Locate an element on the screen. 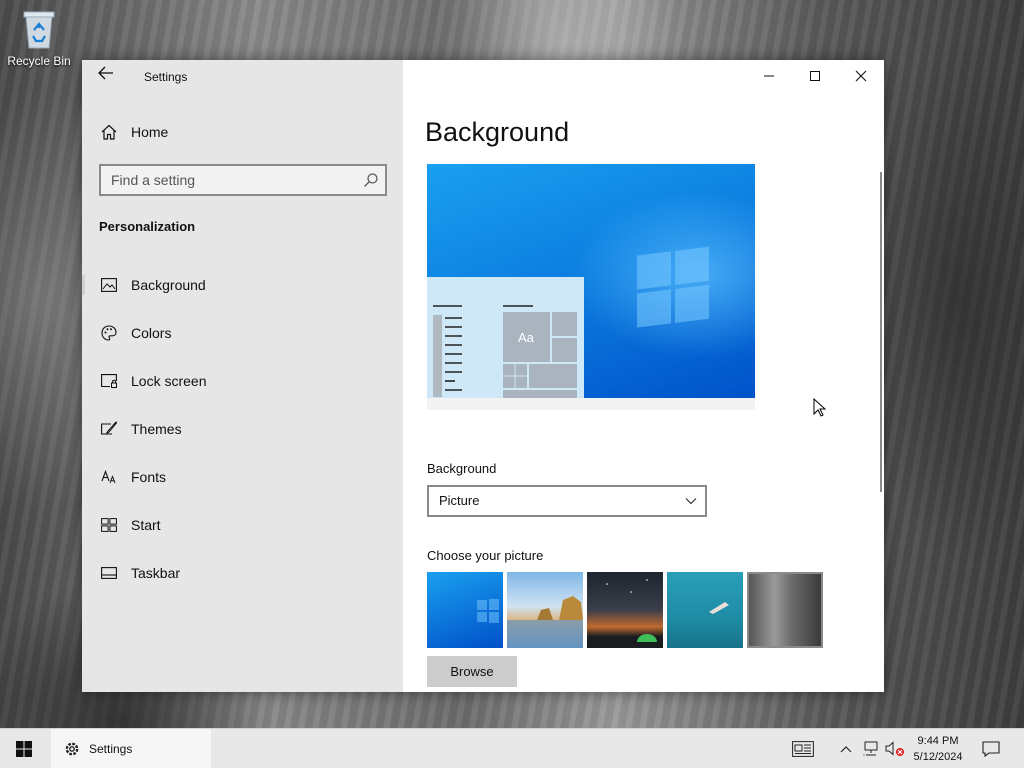  sidebar-item-lock-screen: Lock screen is located at coordinates (242, 381).